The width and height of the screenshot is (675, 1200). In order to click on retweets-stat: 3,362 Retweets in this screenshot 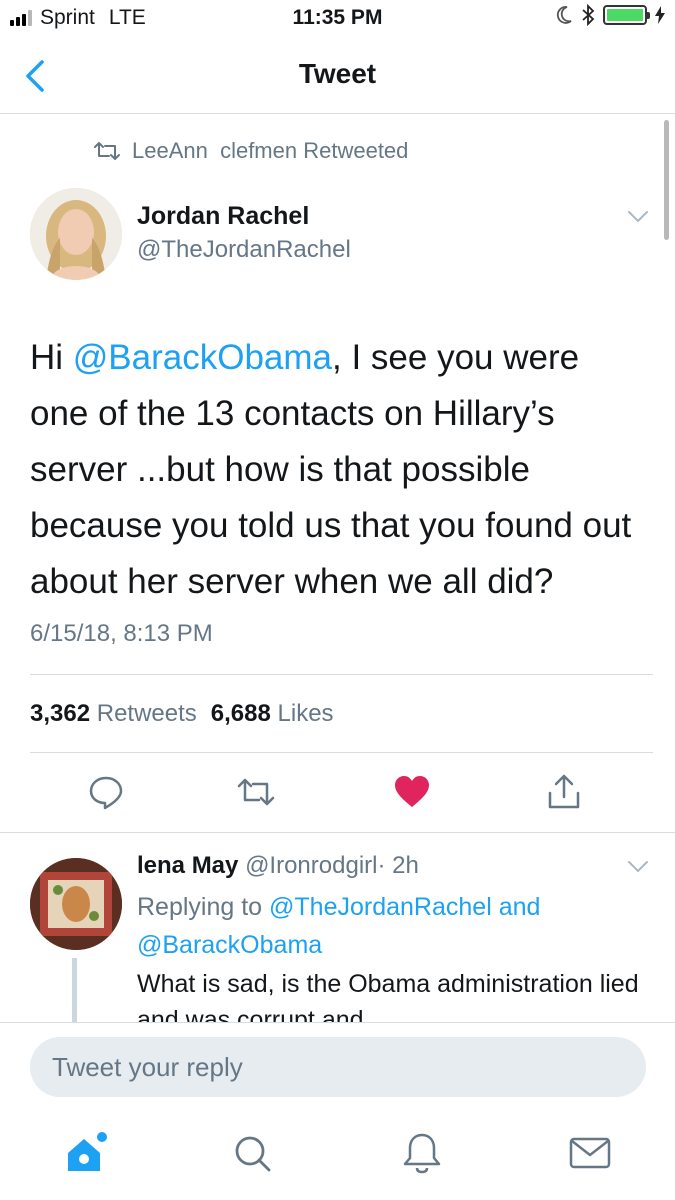, I will do `click(113, 714)`.